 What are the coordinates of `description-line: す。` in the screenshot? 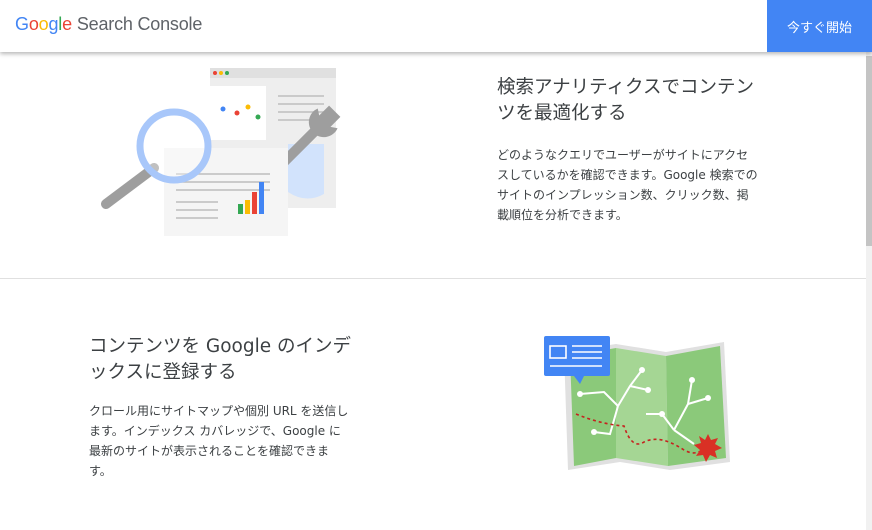 It's located at (100, 471).